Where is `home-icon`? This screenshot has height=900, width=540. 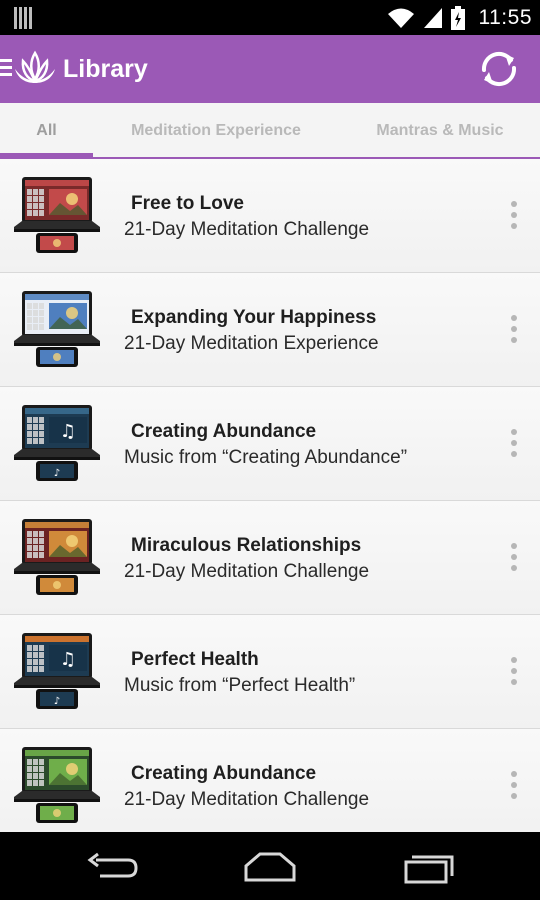
home-icon is located at coordinates (270, 867).